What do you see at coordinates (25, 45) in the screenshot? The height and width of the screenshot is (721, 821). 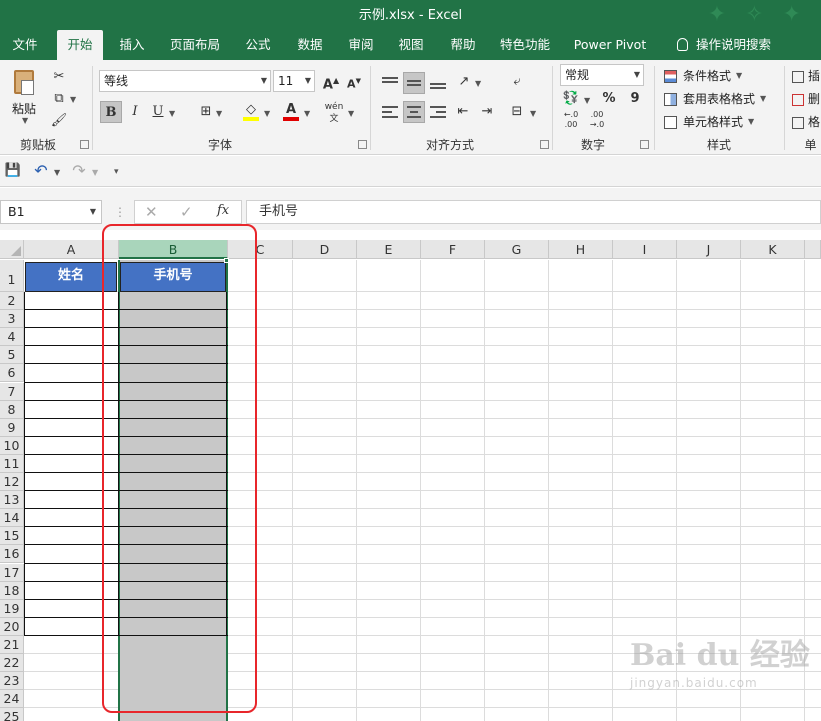 I see `tab-file: 文件` at bounding box center [25, 45].